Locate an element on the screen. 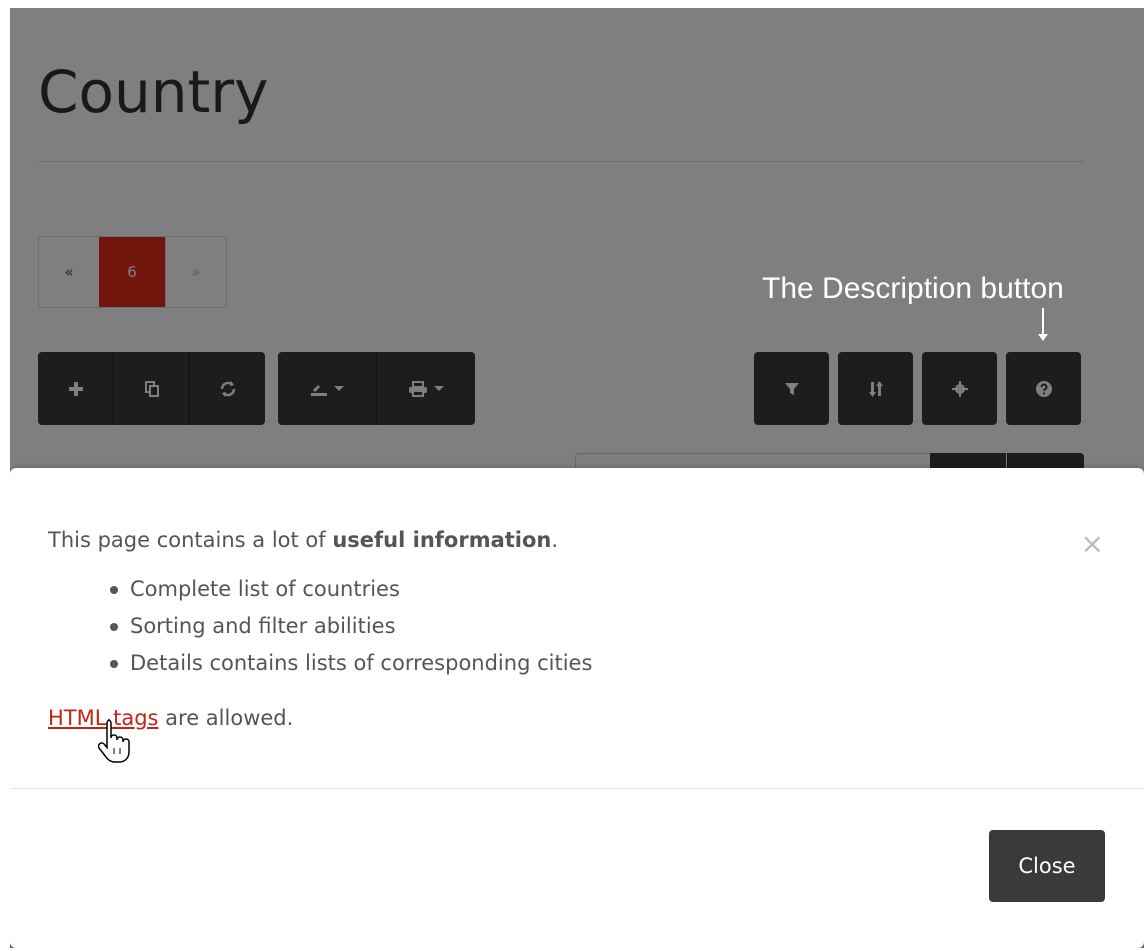 The height and width of the screenshot is (951, 1146). modal-footer-divider is located at coordinates (577, 788).